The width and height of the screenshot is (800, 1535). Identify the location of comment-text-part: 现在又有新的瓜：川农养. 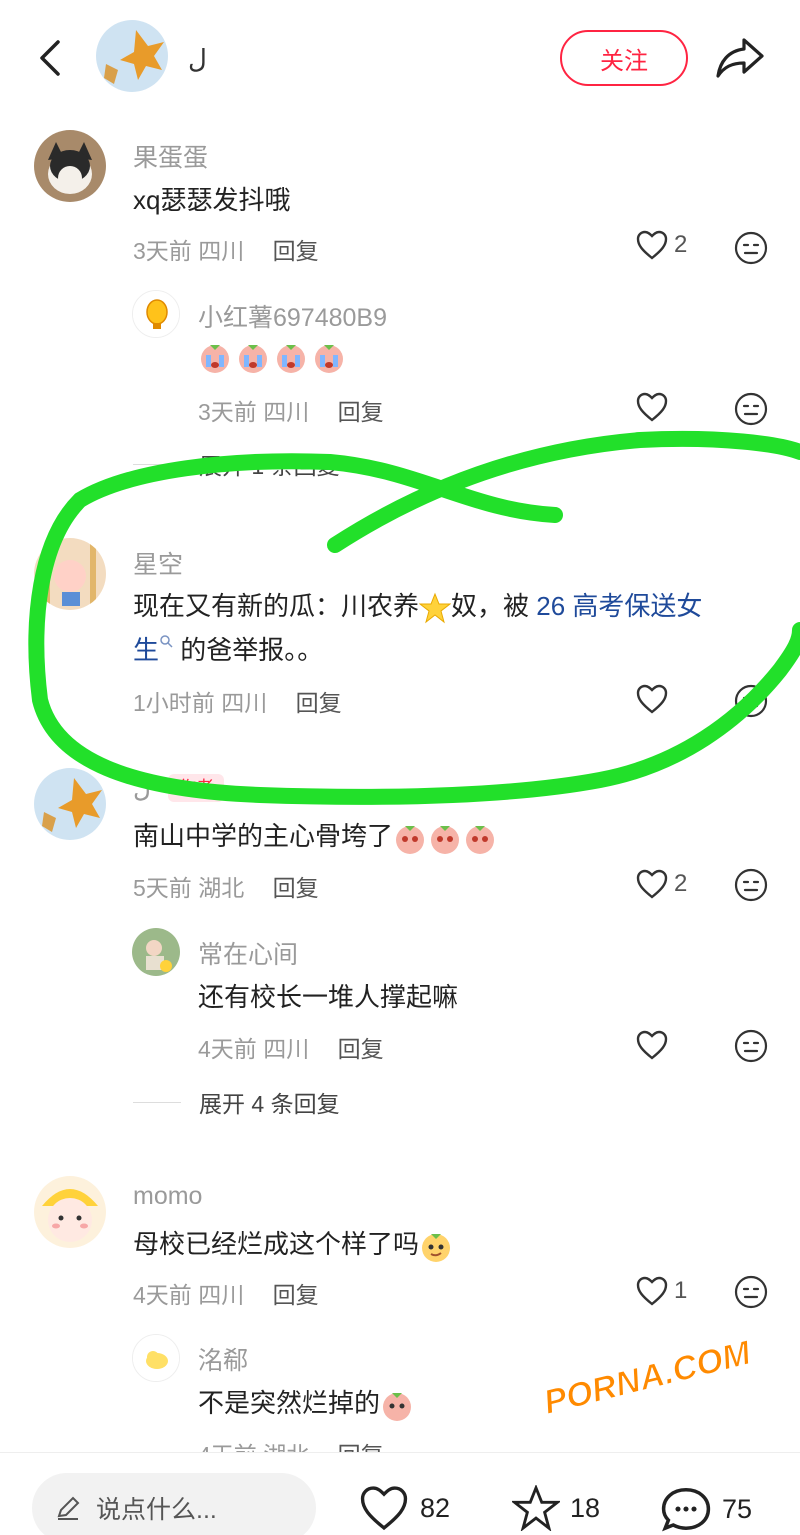
(276, 606).